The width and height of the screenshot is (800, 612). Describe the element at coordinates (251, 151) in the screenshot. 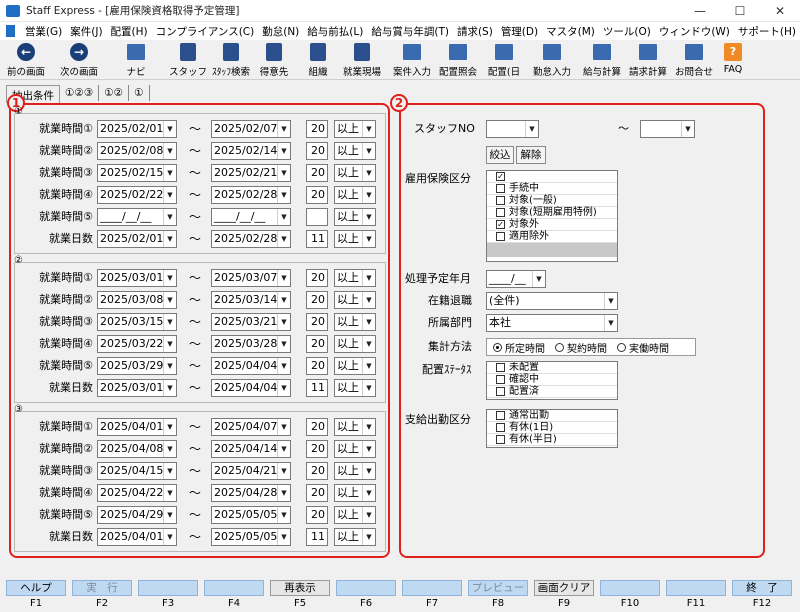

I see `date-to-select: 2025/02/14 ▼` at that location.